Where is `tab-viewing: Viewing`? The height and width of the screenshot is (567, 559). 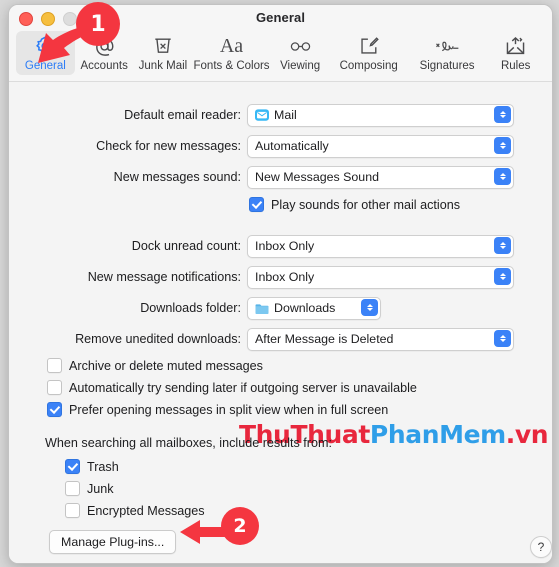 tab-viewing: Viewing is located at coordinates (300, 53).